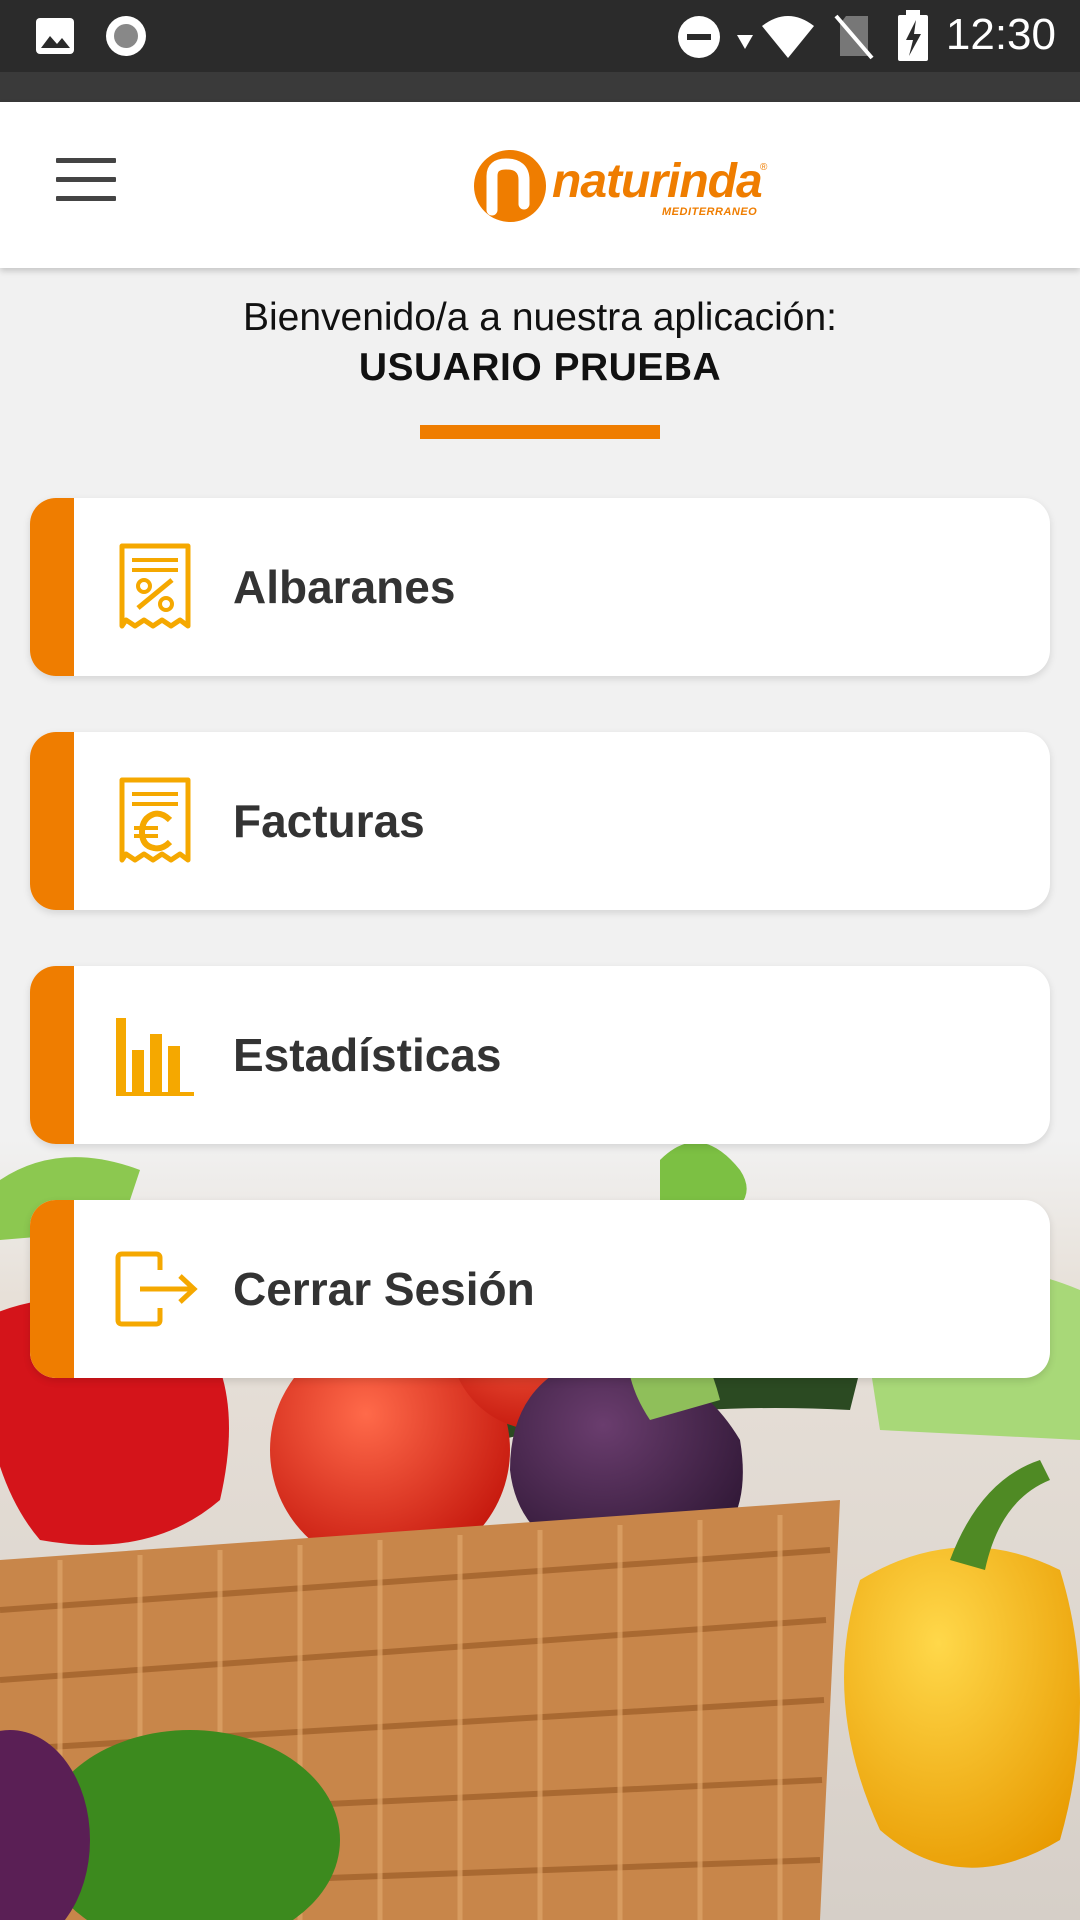 The image size is (1080, 1920). What do you see at coordinates (156, 1289) in the screenshot?
I see `logout-icon` at bounding box center [156, 1289].